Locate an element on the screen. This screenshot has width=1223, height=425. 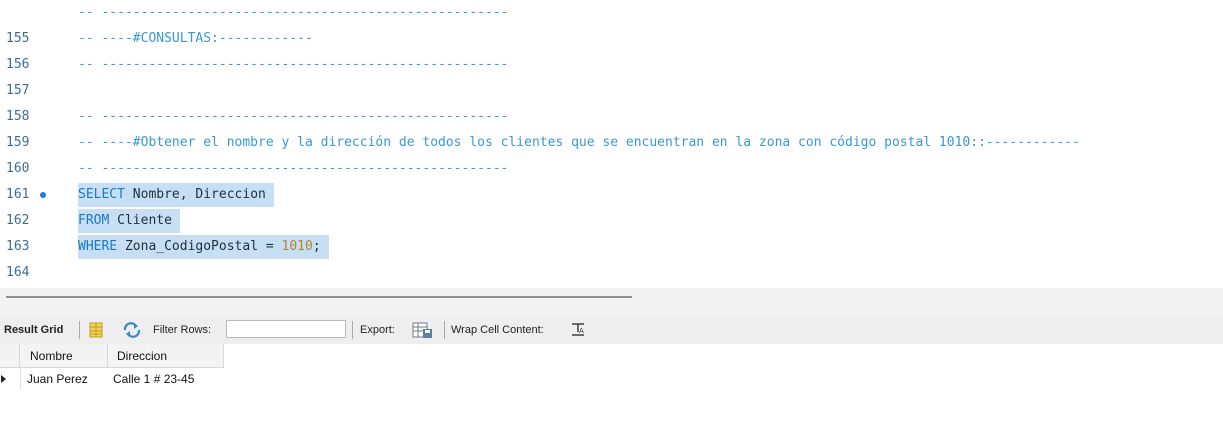
editor-line: 162 SELECT Nombre, Direccion is located at coordinates (611, 205).